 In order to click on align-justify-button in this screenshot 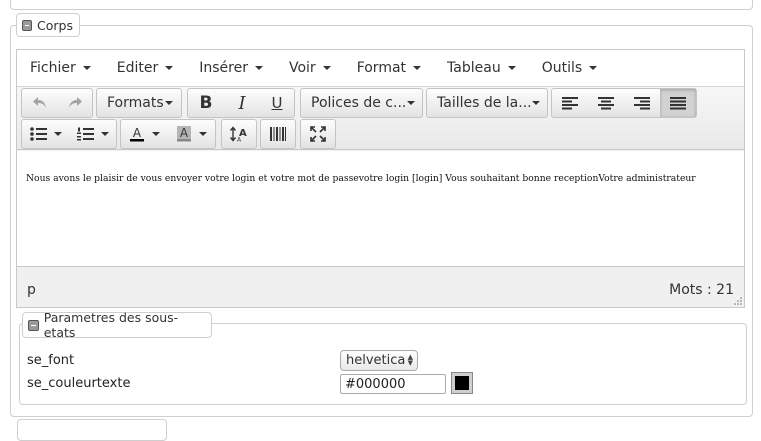, I will do `click(678, 103)`.